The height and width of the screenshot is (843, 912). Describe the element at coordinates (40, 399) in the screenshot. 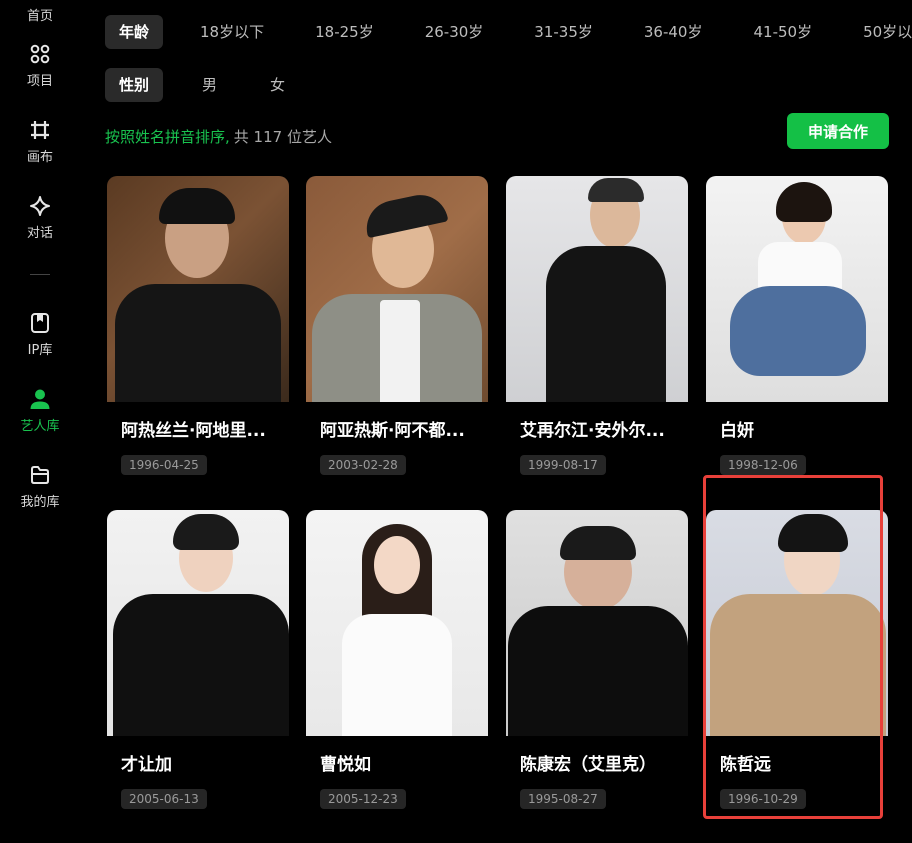

I see `person-icon` at that location.